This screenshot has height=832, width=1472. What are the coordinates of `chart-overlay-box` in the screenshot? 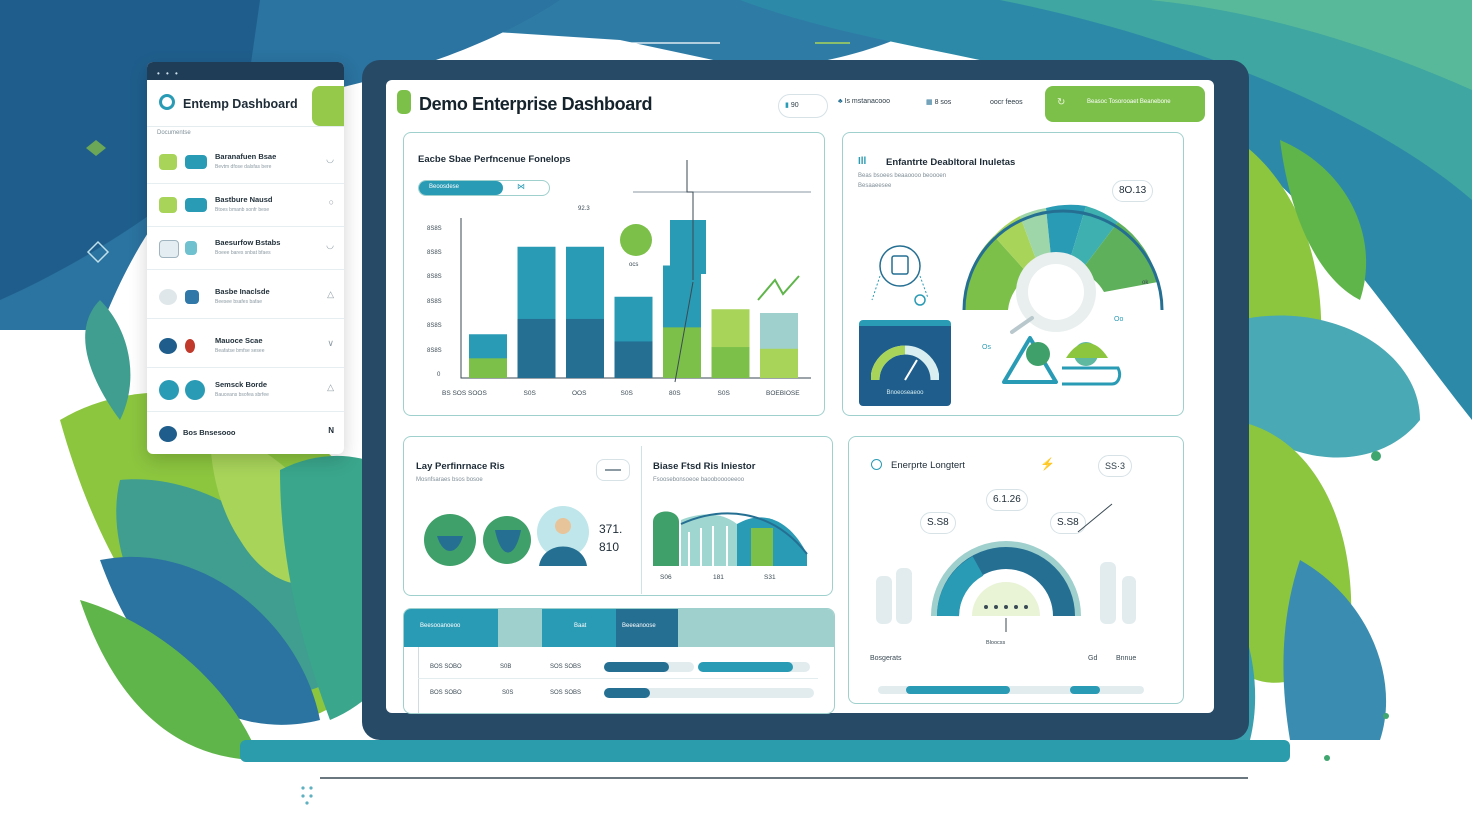 It's located at (688, 247).